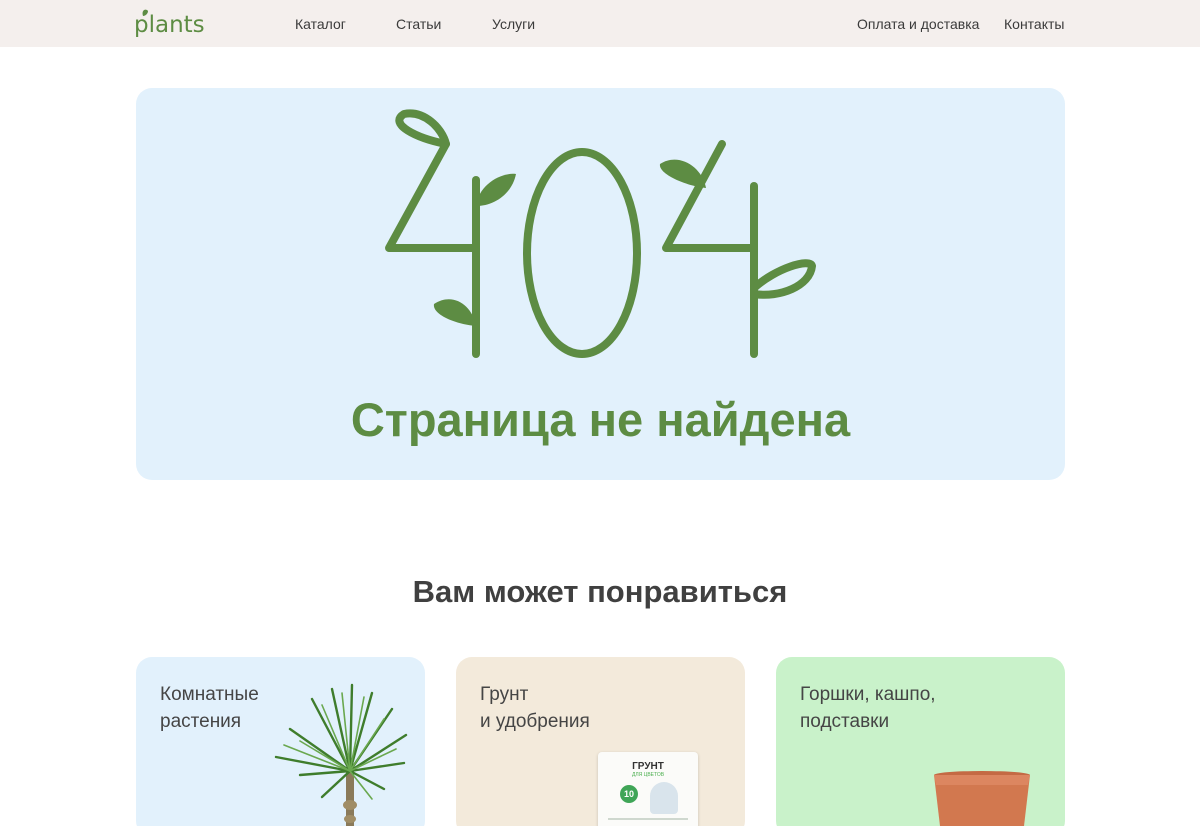 The width and height of the screenshot is (1200, 826). Describe the element at coordinates (664, 798) in the screenshot. I see `package-portrait-icon` at that location.